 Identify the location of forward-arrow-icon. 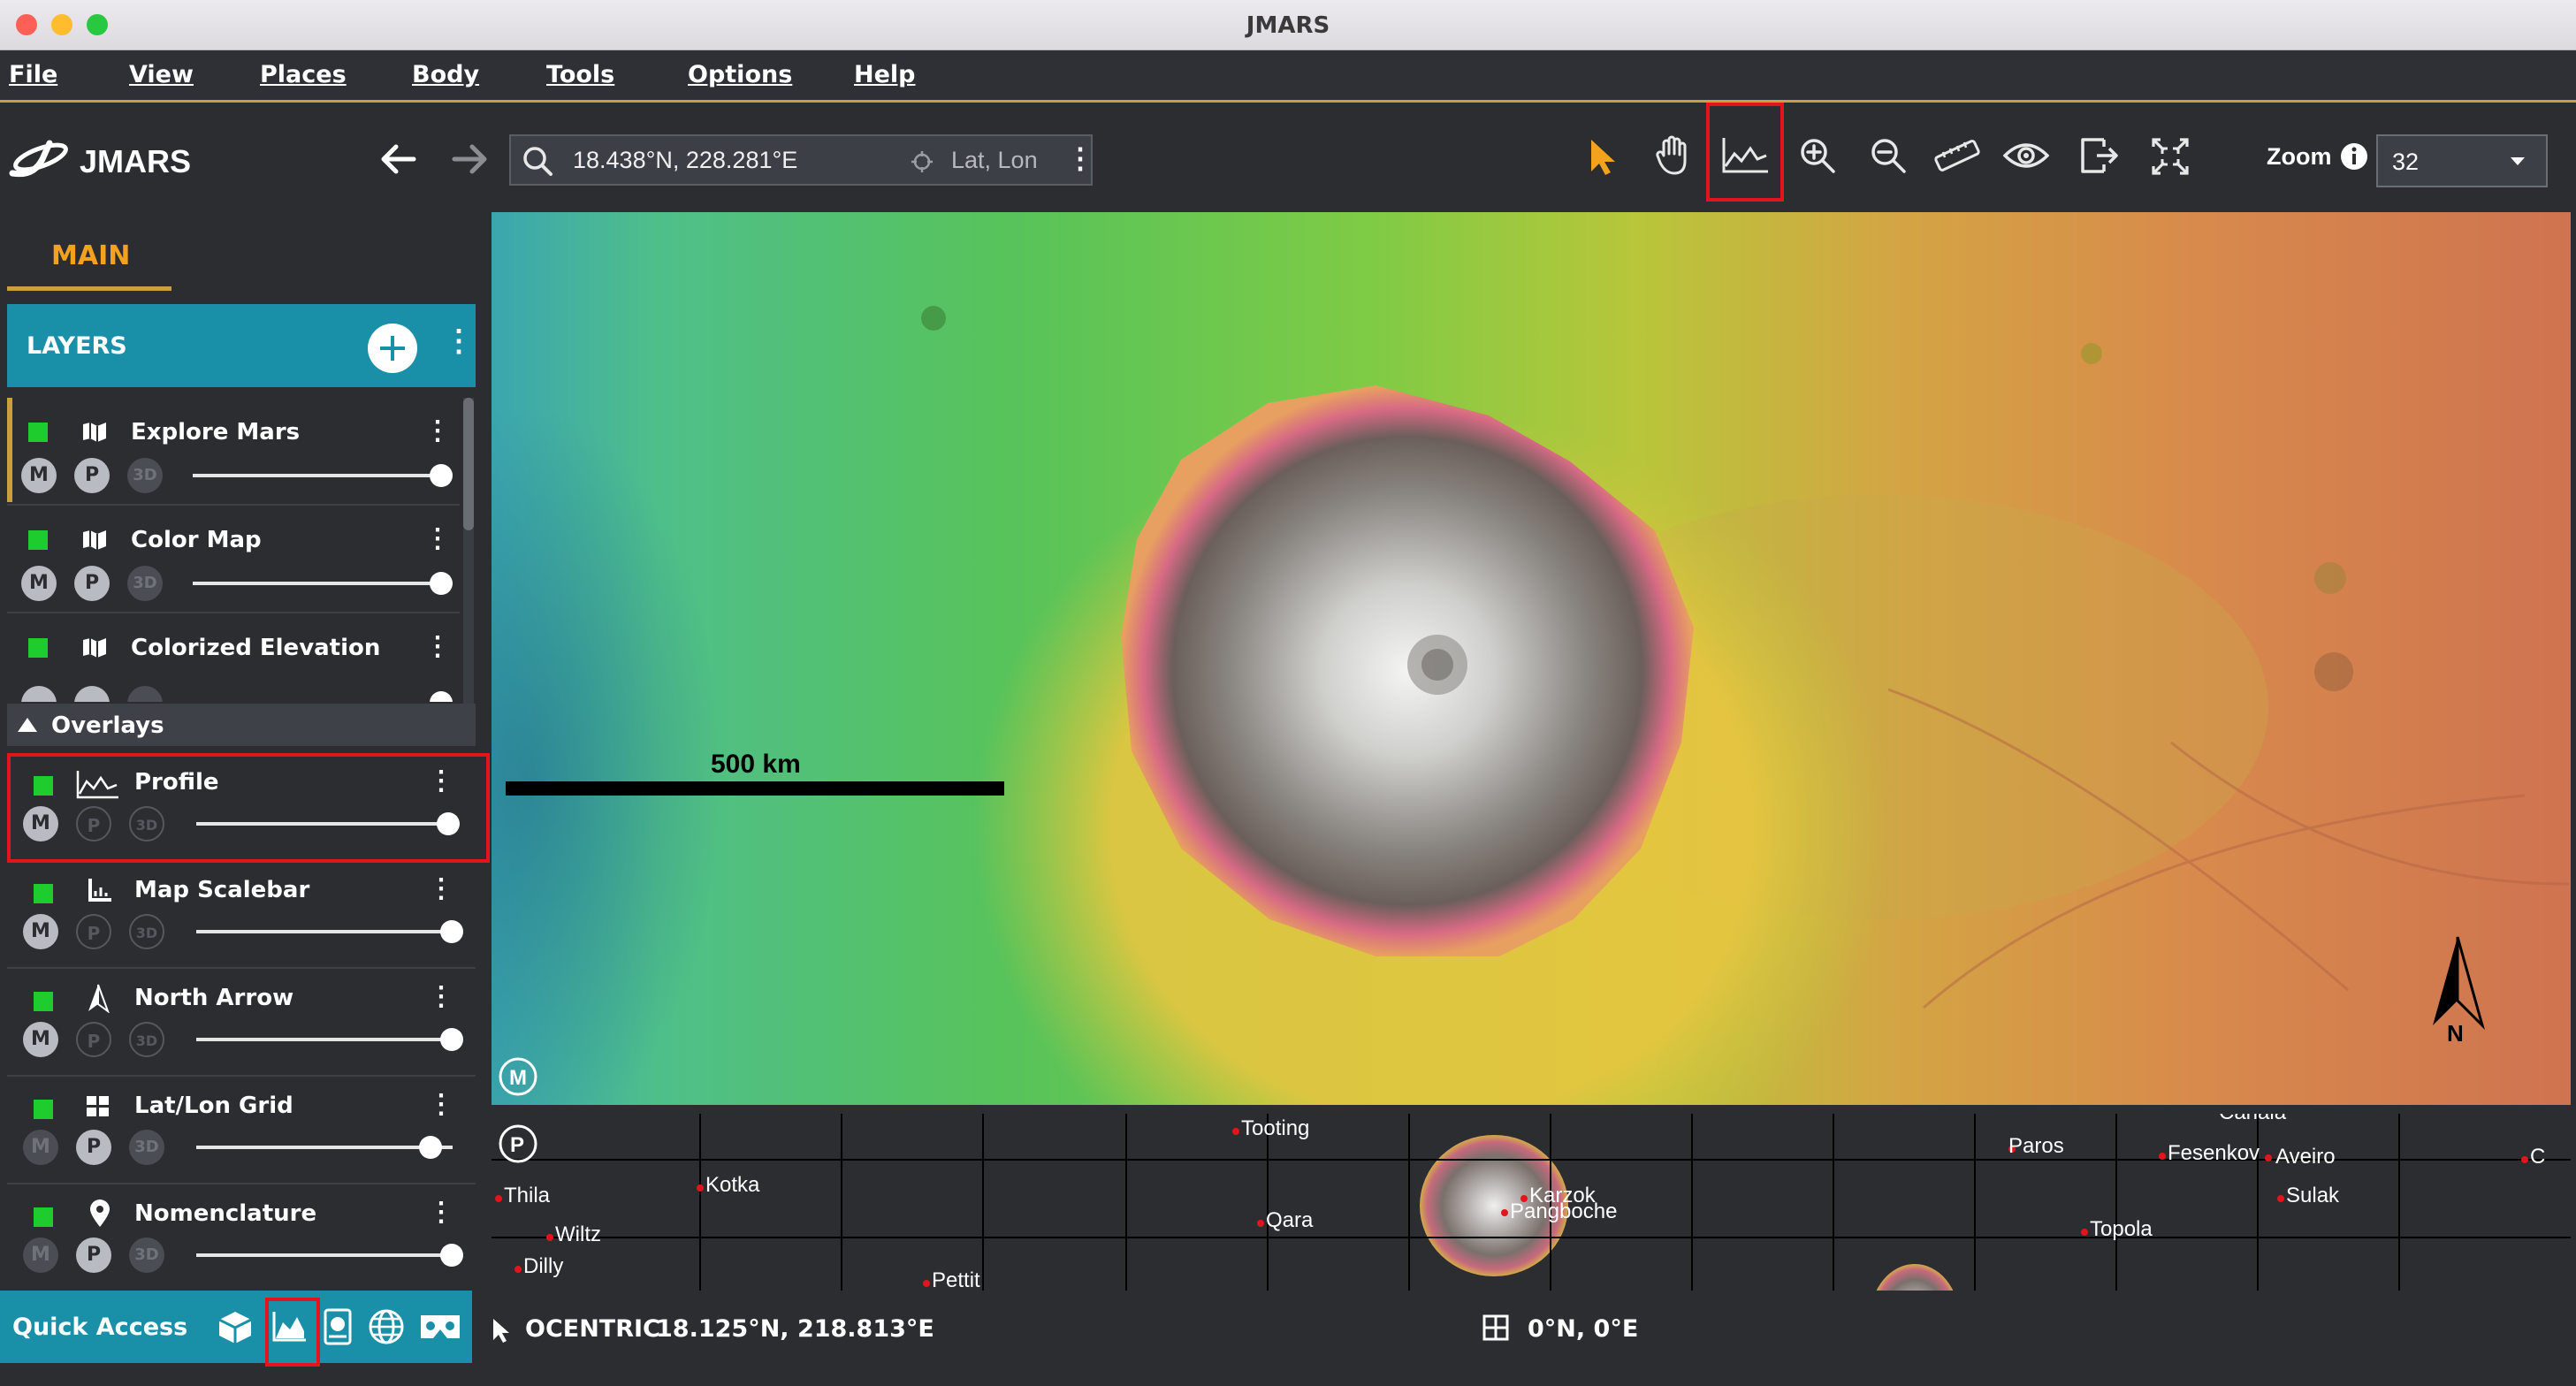
(470, 159).